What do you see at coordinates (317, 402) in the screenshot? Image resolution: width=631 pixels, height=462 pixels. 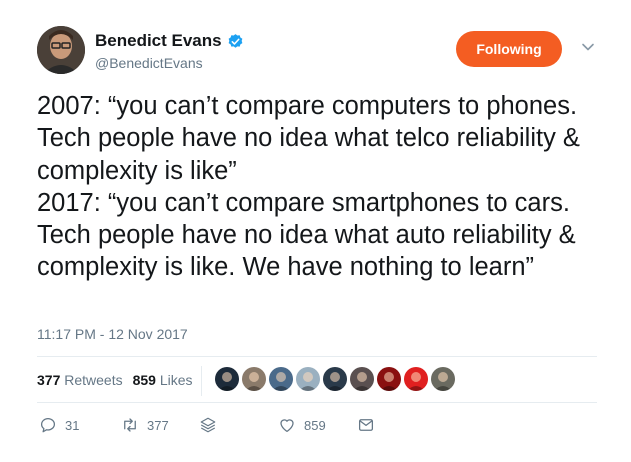 I see `divider-bottom` at bounding box center [317, 402].